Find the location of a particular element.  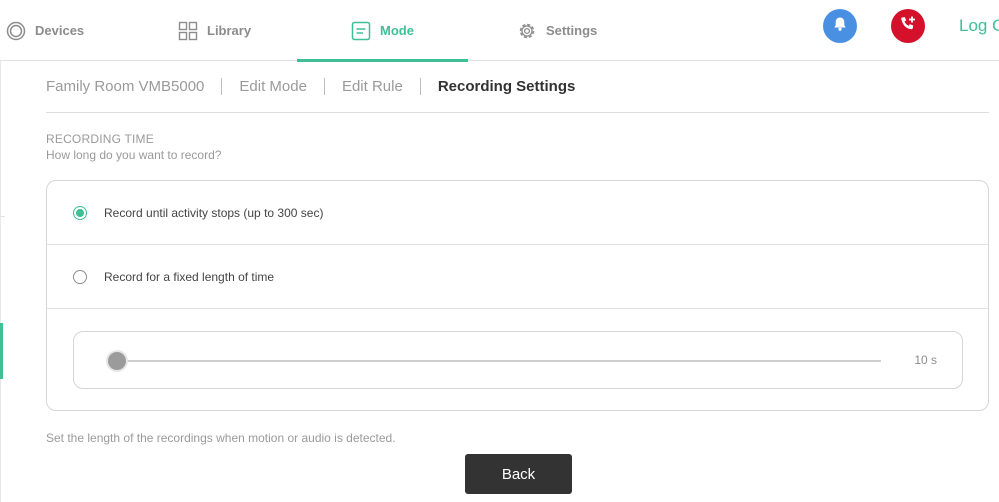

back-button: Back is located at coordinates (518, 474).